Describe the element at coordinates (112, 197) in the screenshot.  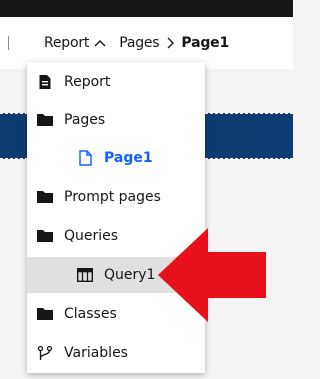
I see `menu-item-label: Prompt pages` at that location.